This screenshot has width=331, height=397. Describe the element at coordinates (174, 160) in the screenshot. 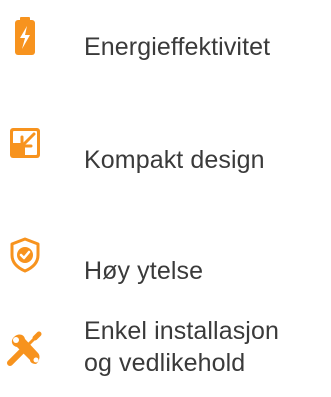

I see `feature-label: Kompakt design` at that location.